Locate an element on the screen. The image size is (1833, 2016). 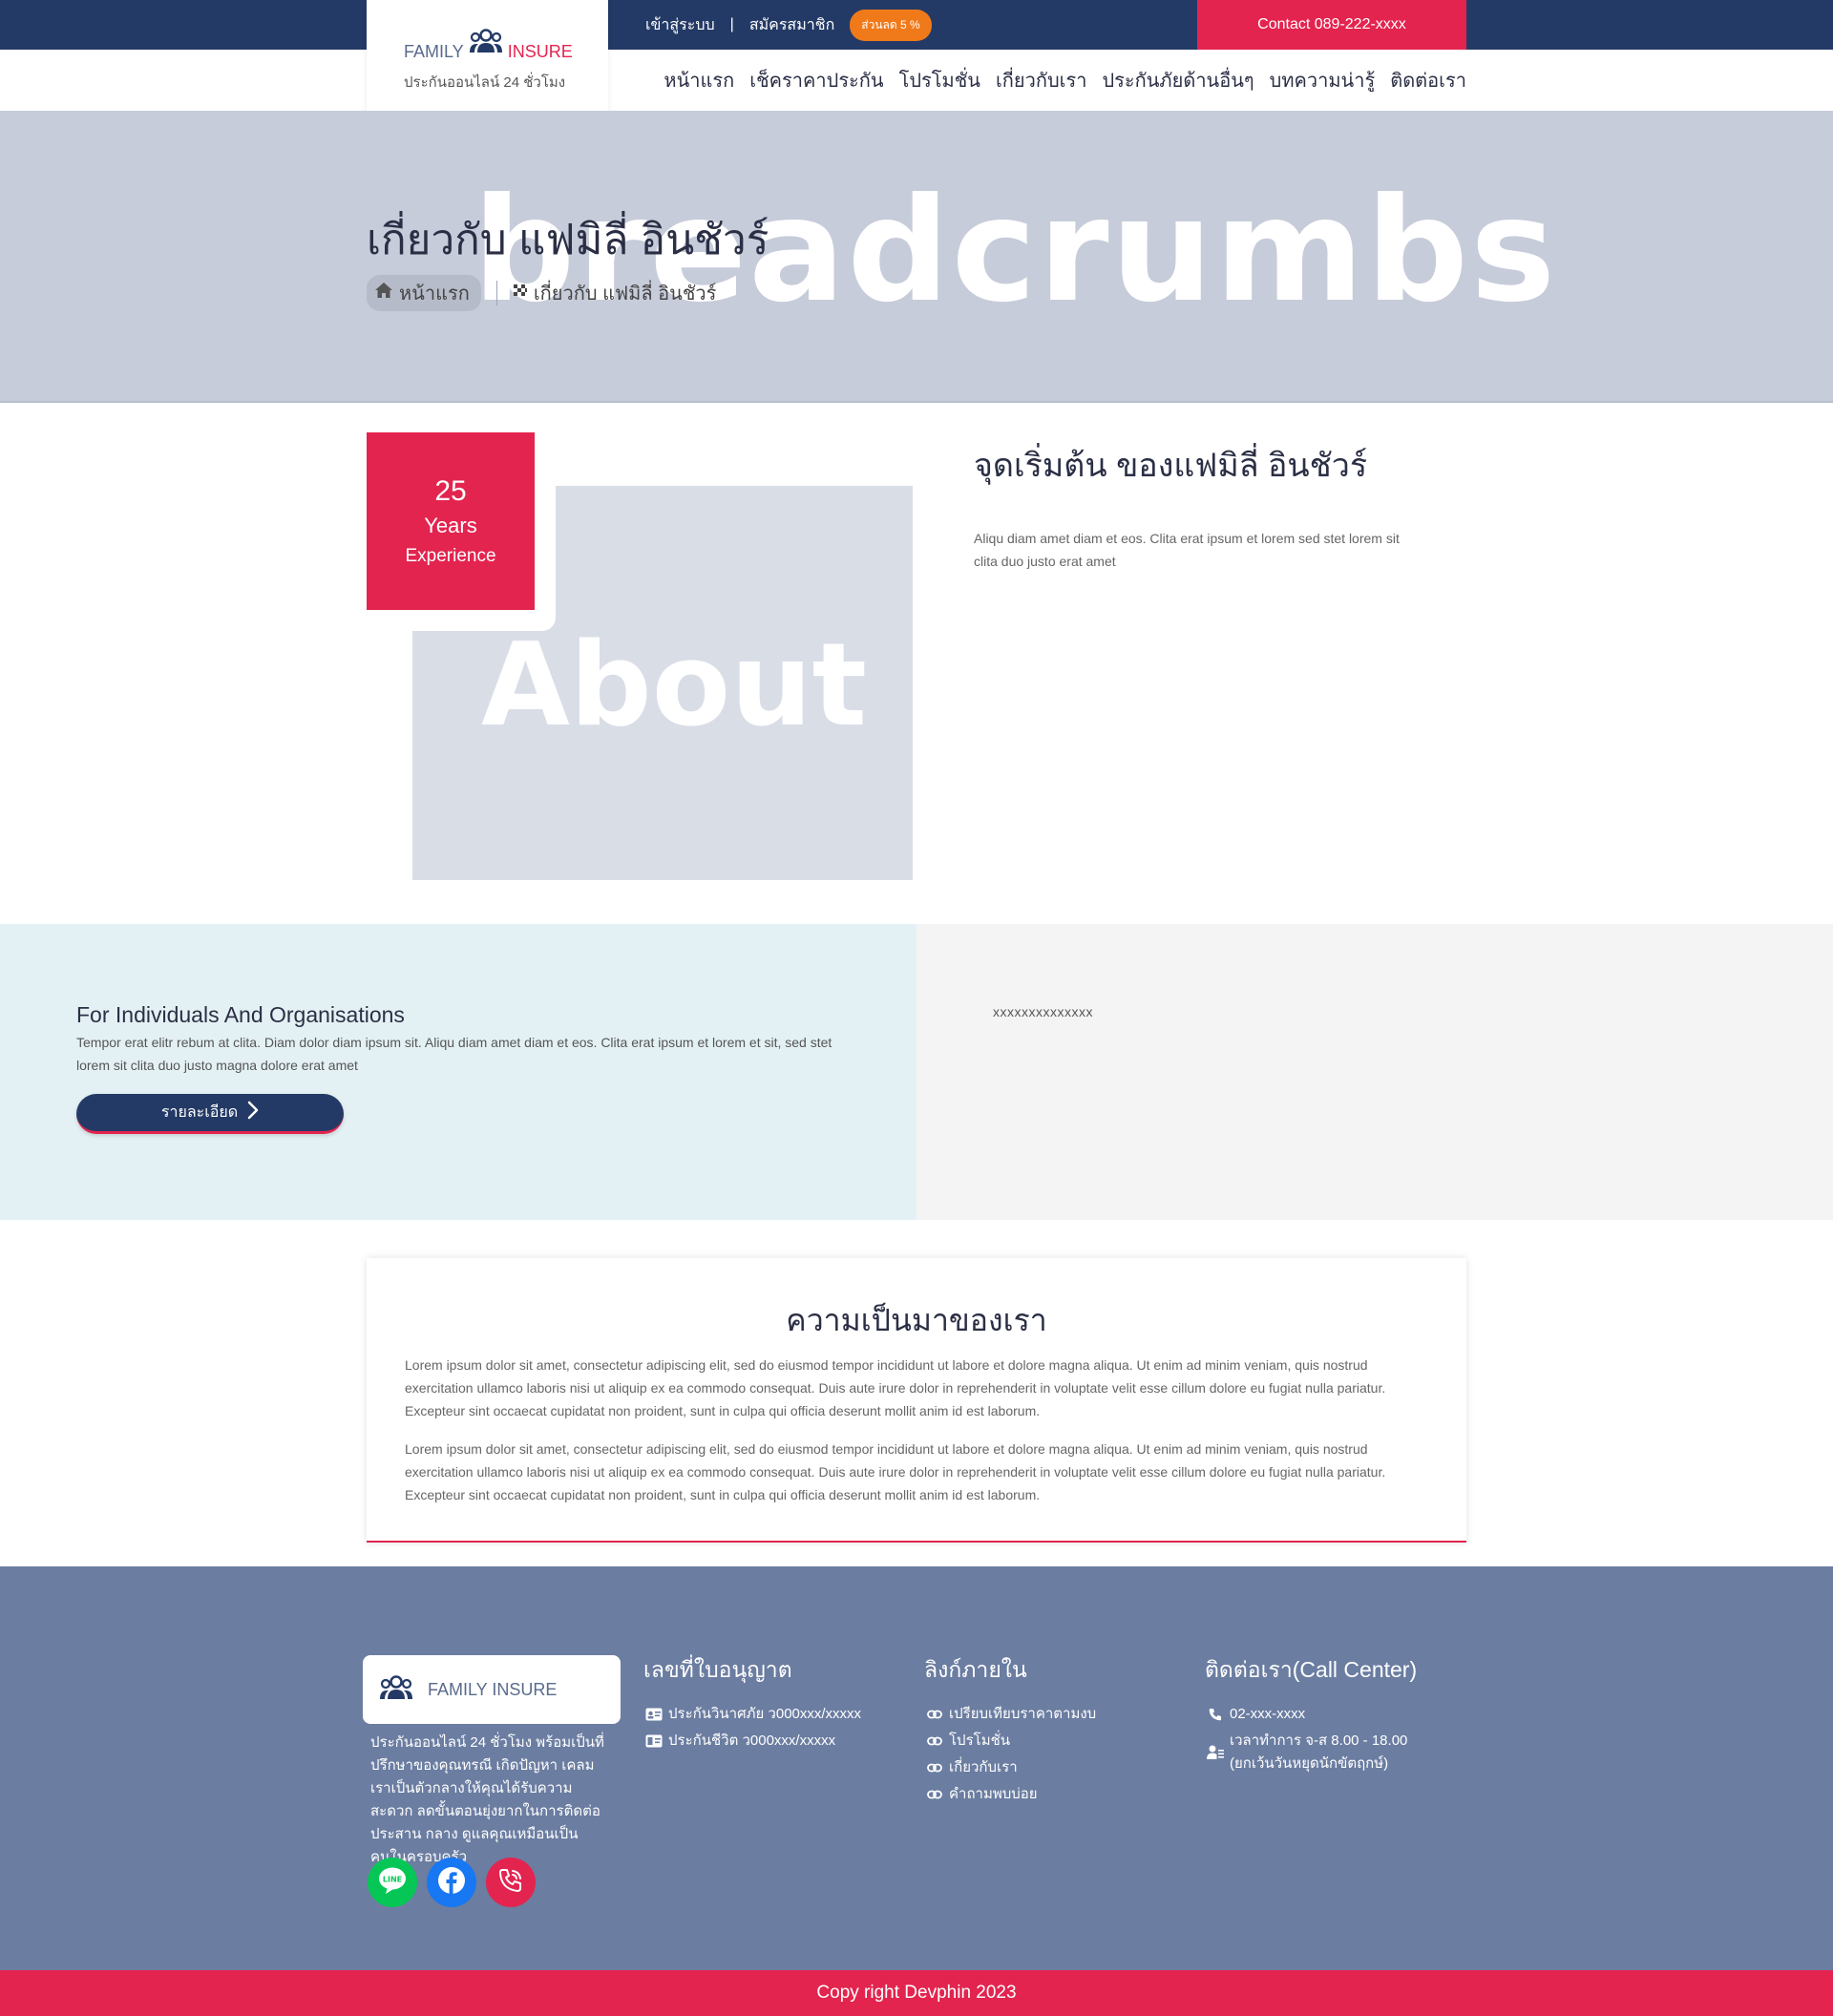
breadcrumb-current: เกี่ยวกับ แฟมิลี่ อินชัวร์ is located at coordinates (615, 293).